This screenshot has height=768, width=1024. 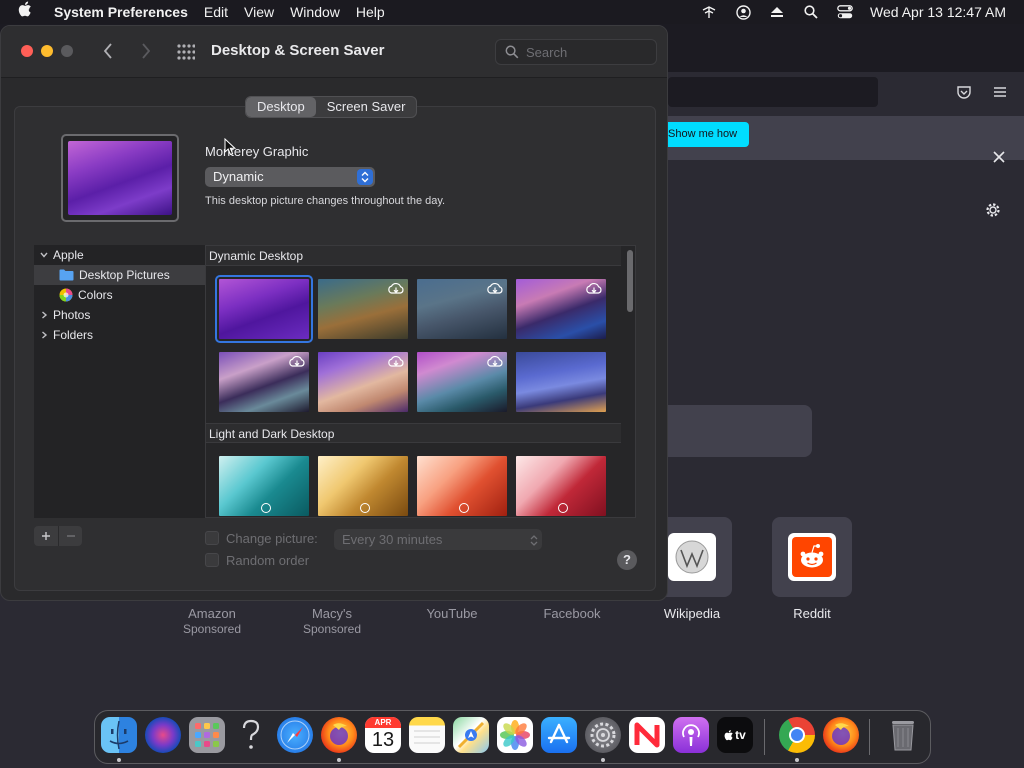 I want to click on section-header: Dynamic Desktop, so click(x=413, y=256).